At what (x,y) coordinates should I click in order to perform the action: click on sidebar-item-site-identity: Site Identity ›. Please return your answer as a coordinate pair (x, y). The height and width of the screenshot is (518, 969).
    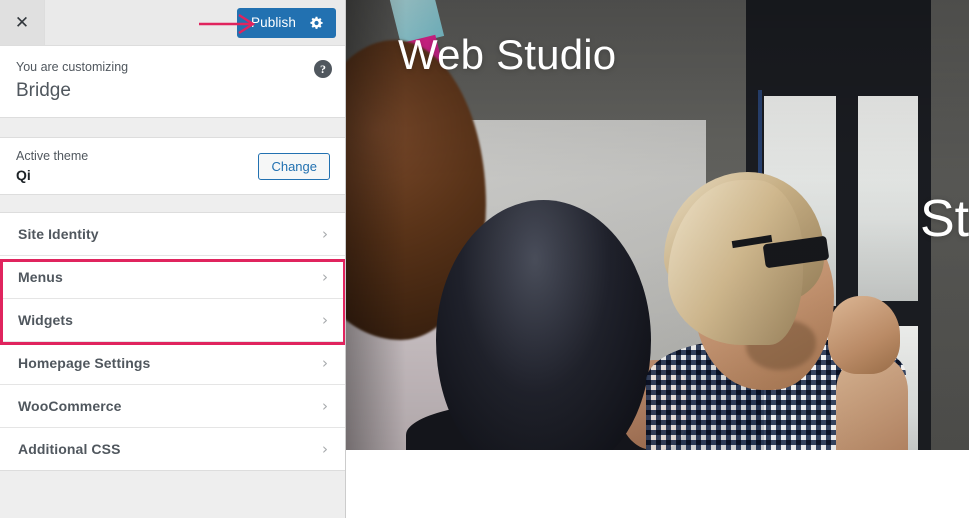
    Looking at the image, I should click on (173, 234).